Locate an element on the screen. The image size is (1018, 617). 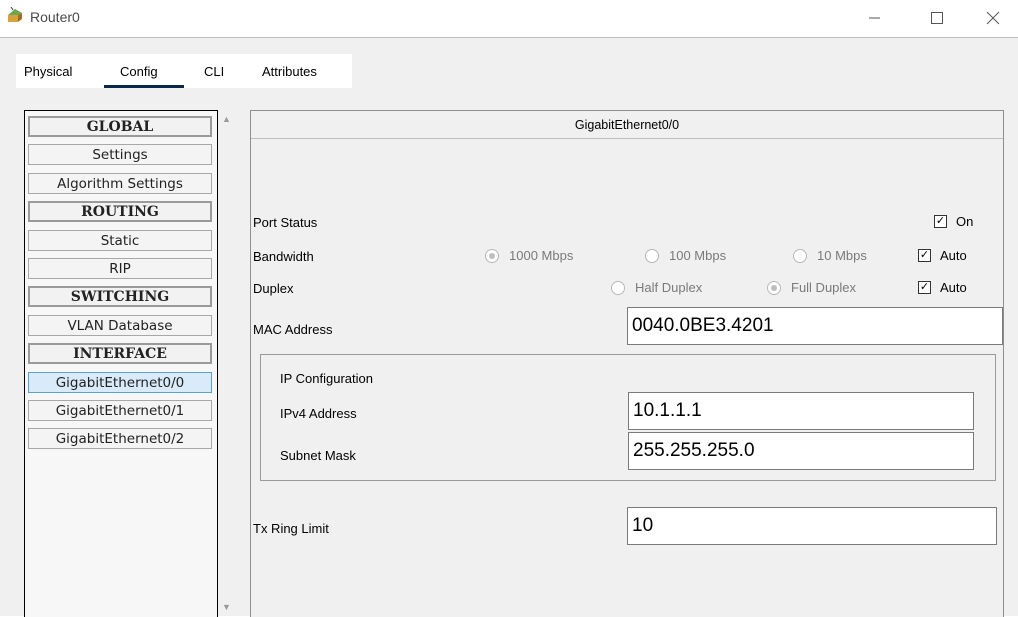
minimize-button is located at coordinates (875, 18).